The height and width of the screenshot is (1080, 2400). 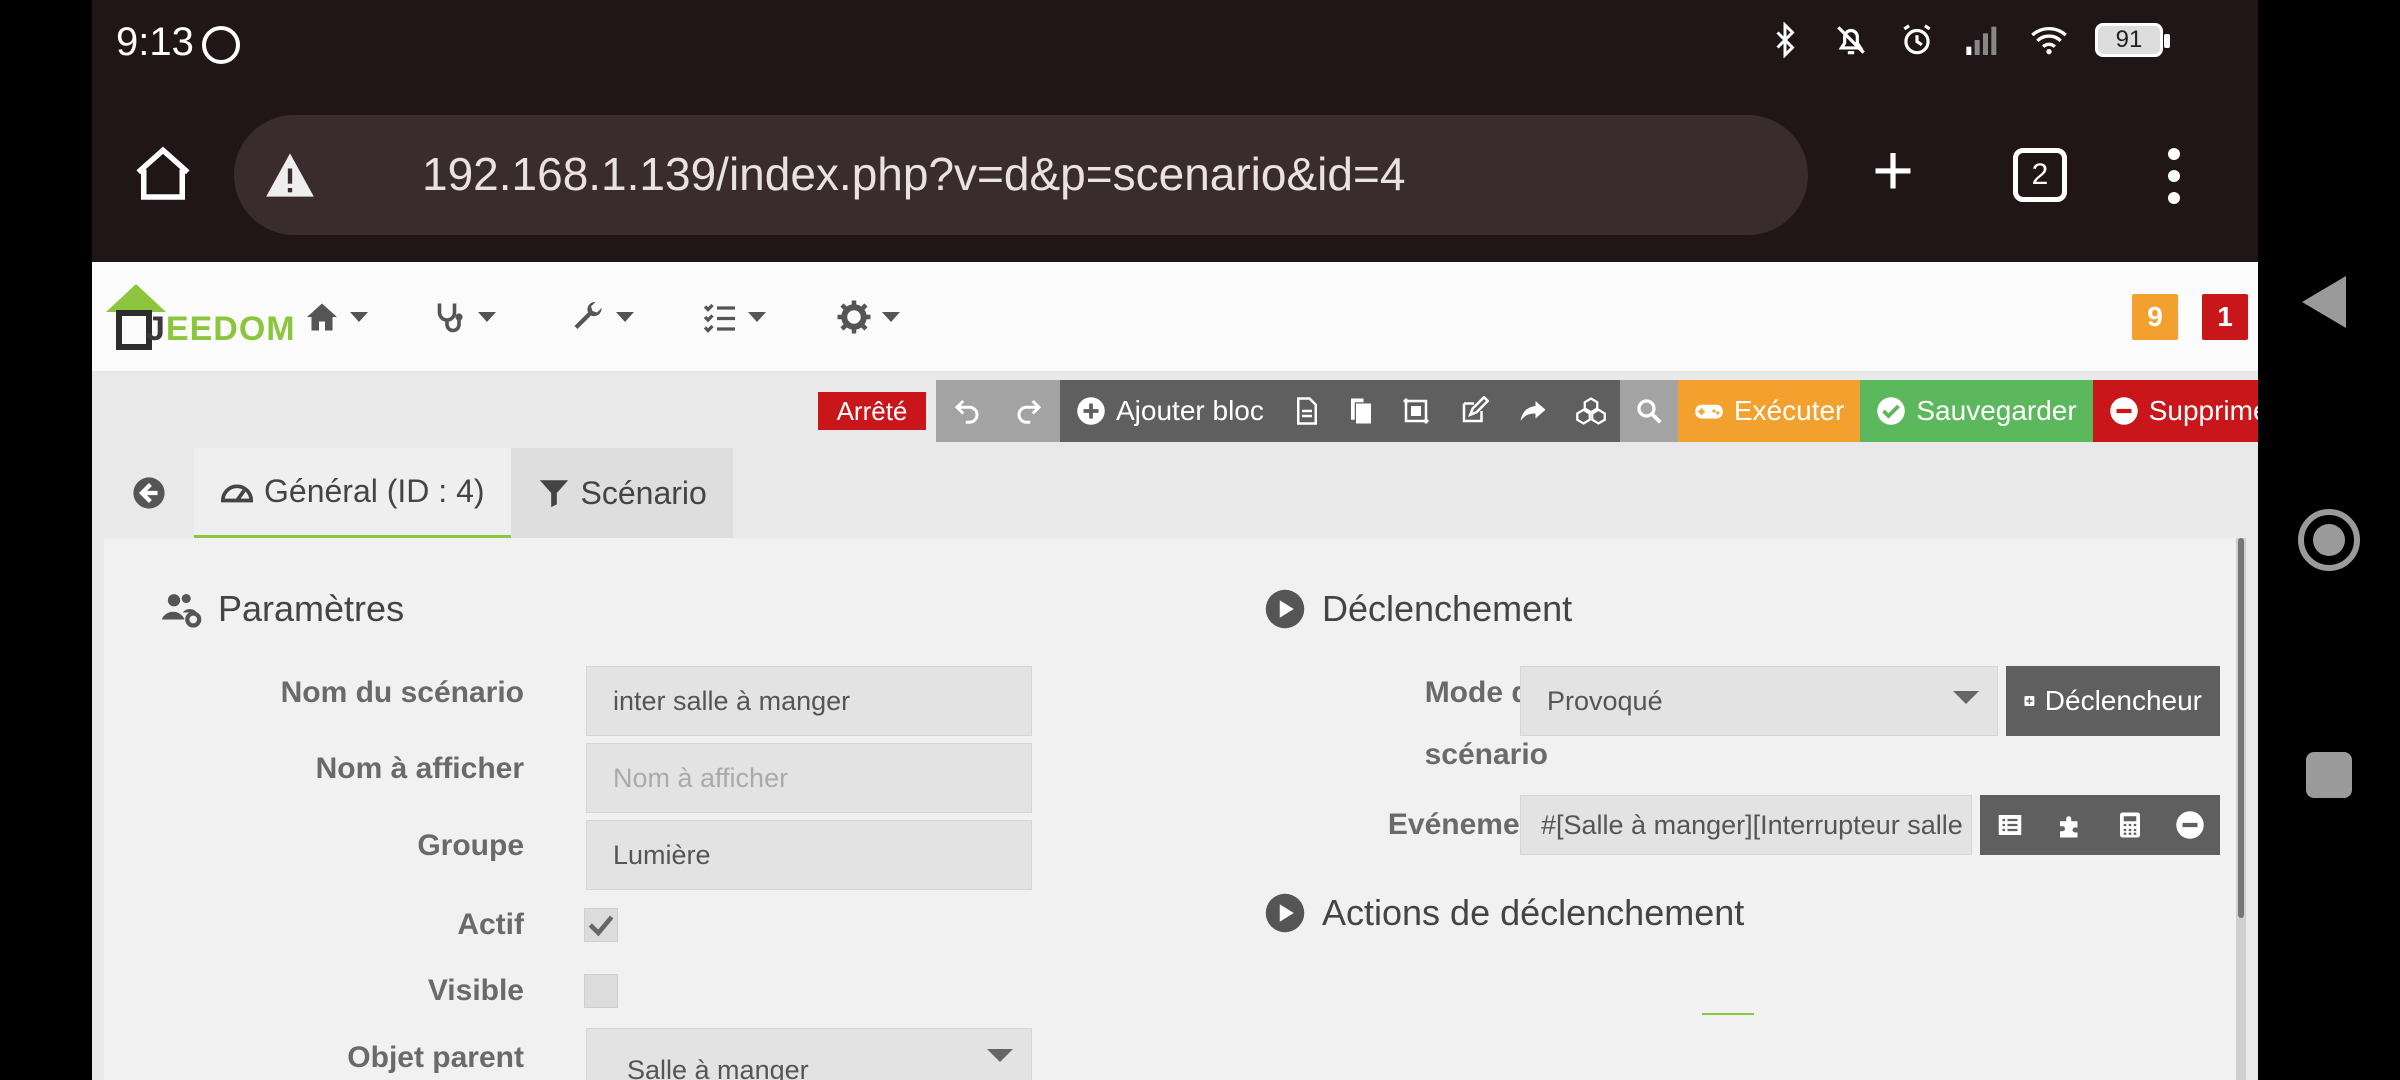 I want to click on add-block-button: Ajouter bloc, so click(x=1170, y=411).